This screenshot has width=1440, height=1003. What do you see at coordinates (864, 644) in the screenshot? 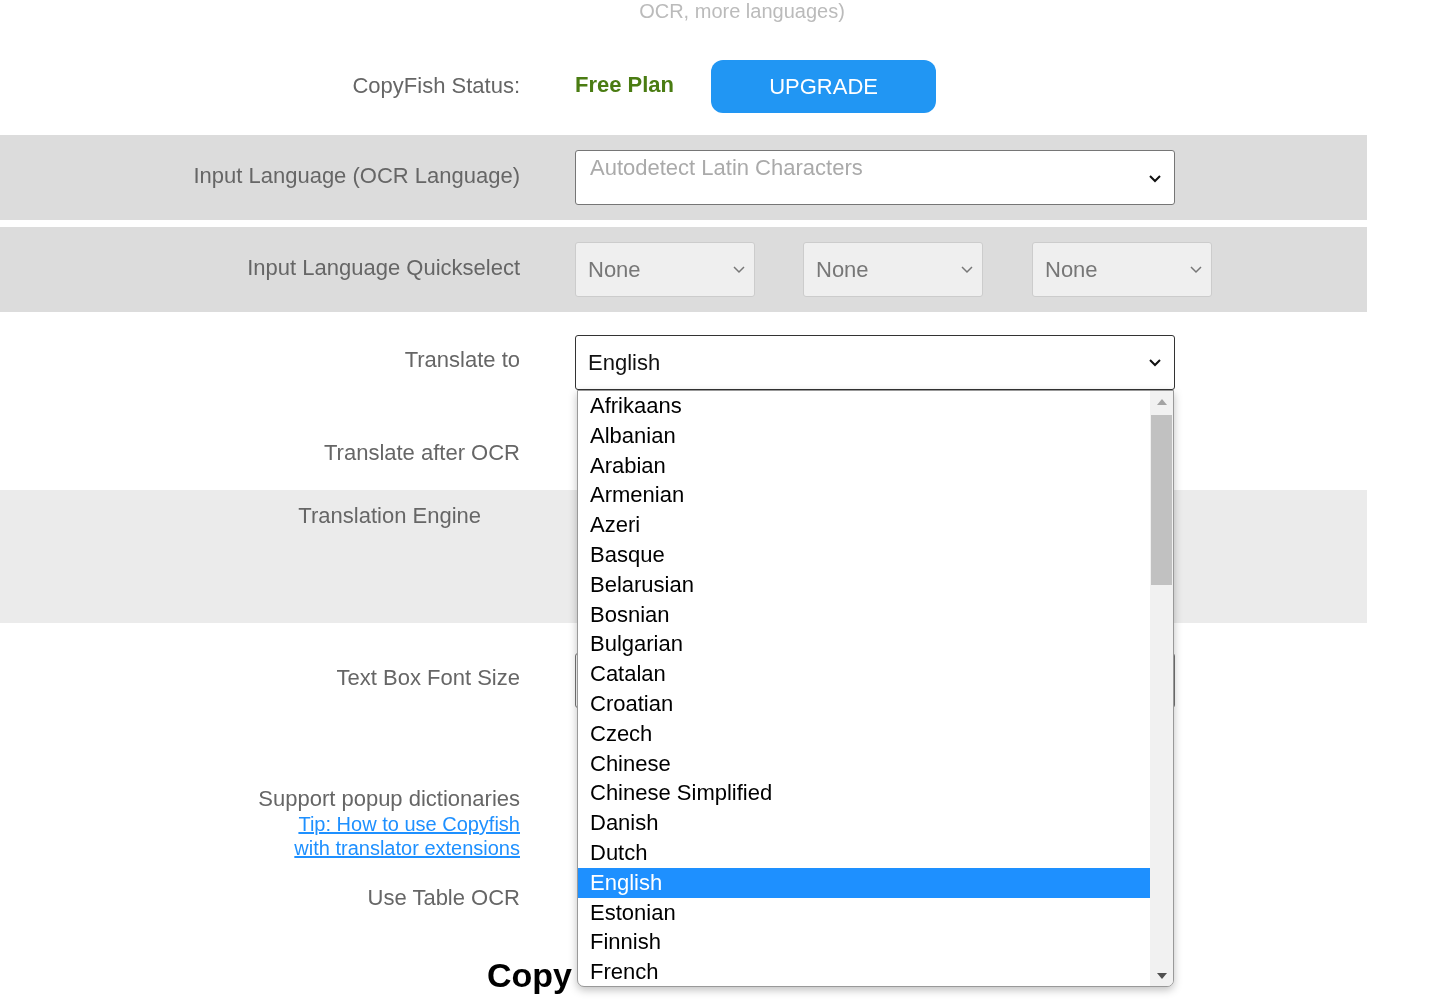
I see `dropdown-option: Bulgarian` at bounding box center [864, 644].